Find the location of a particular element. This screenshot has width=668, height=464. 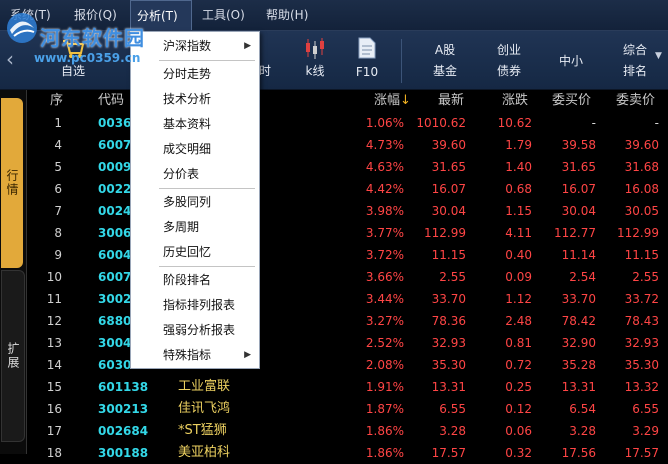

row-name: 工业富联 is located at coordinates (204, 386).